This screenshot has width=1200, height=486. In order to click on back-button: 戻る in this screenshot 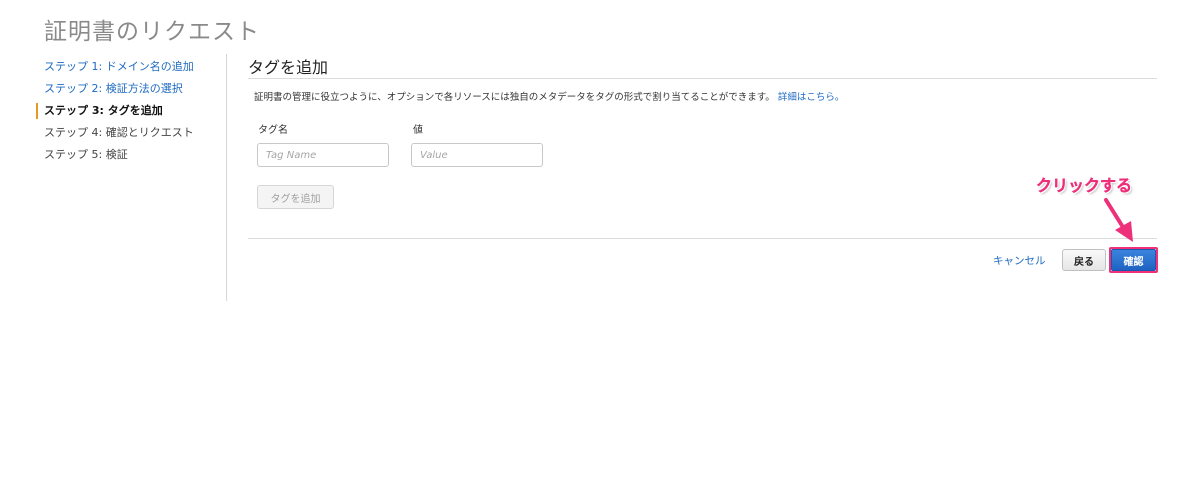, I will do `click(1084, 260)`.